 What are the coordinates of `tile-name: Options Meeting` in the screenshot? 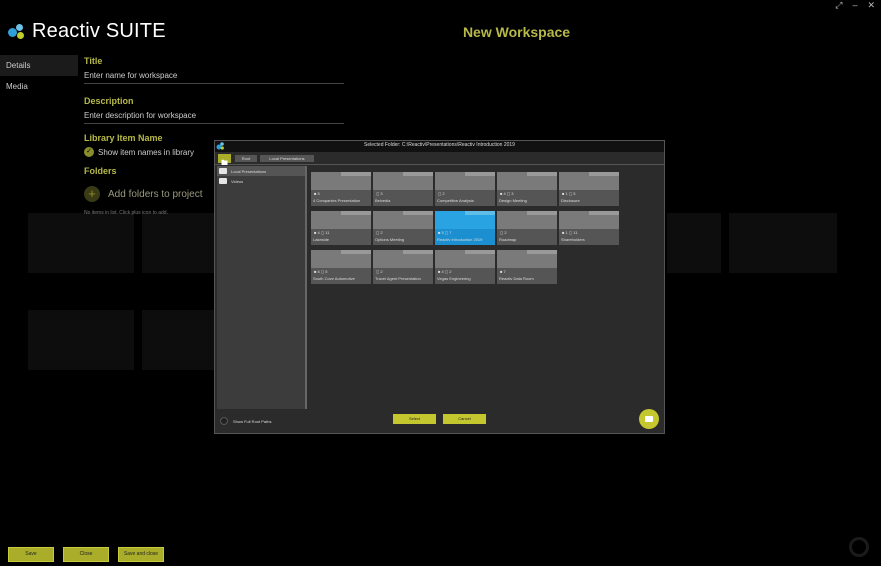 It's located at (390, 239).